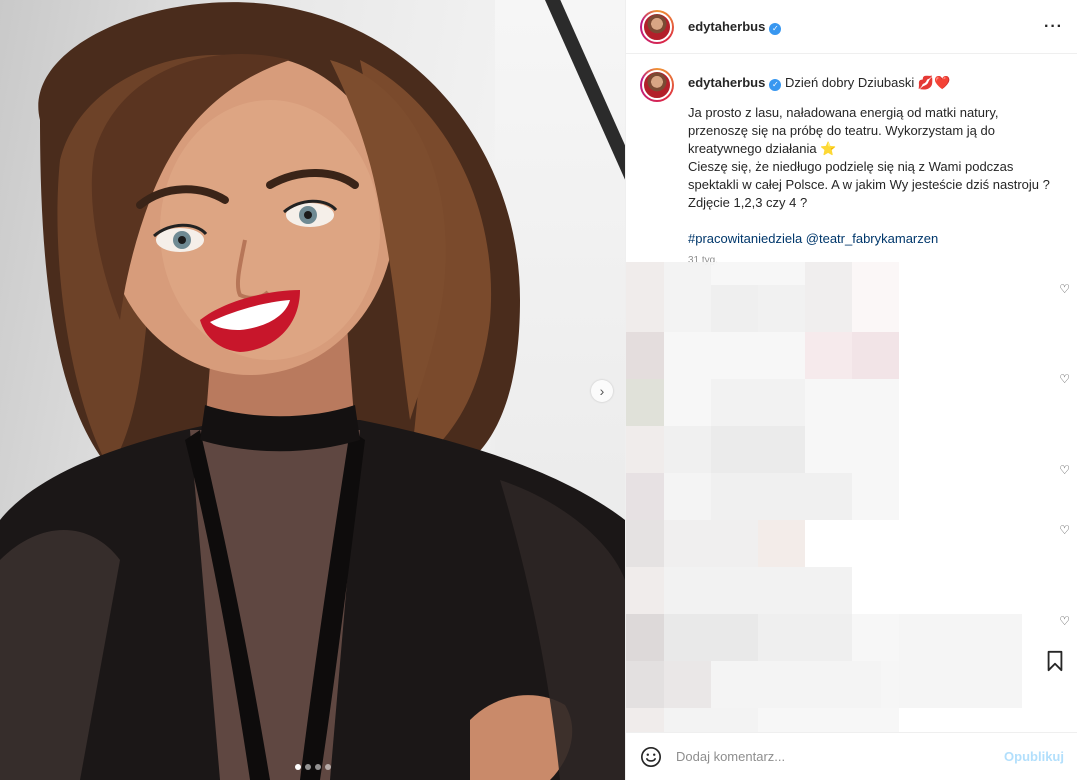  I want to click on caption-greeting: Dzień dobry Dziubaski 💋❤️, so click(867, 82).